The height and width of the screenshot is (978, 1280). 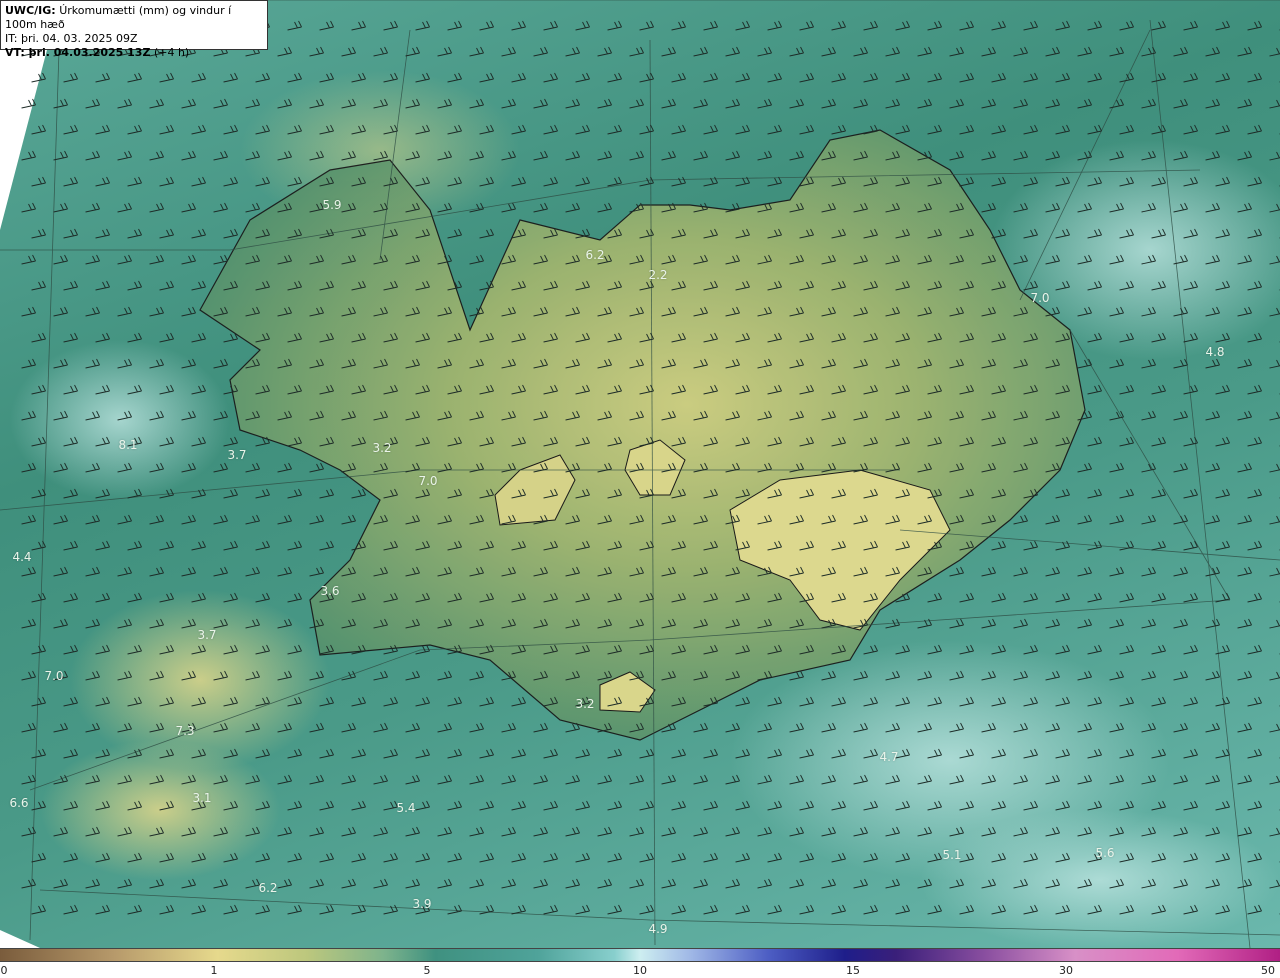 I want to click on initial-time: IT: þri. 04. 03. 2025 09Z, so click(x=71, y=38).